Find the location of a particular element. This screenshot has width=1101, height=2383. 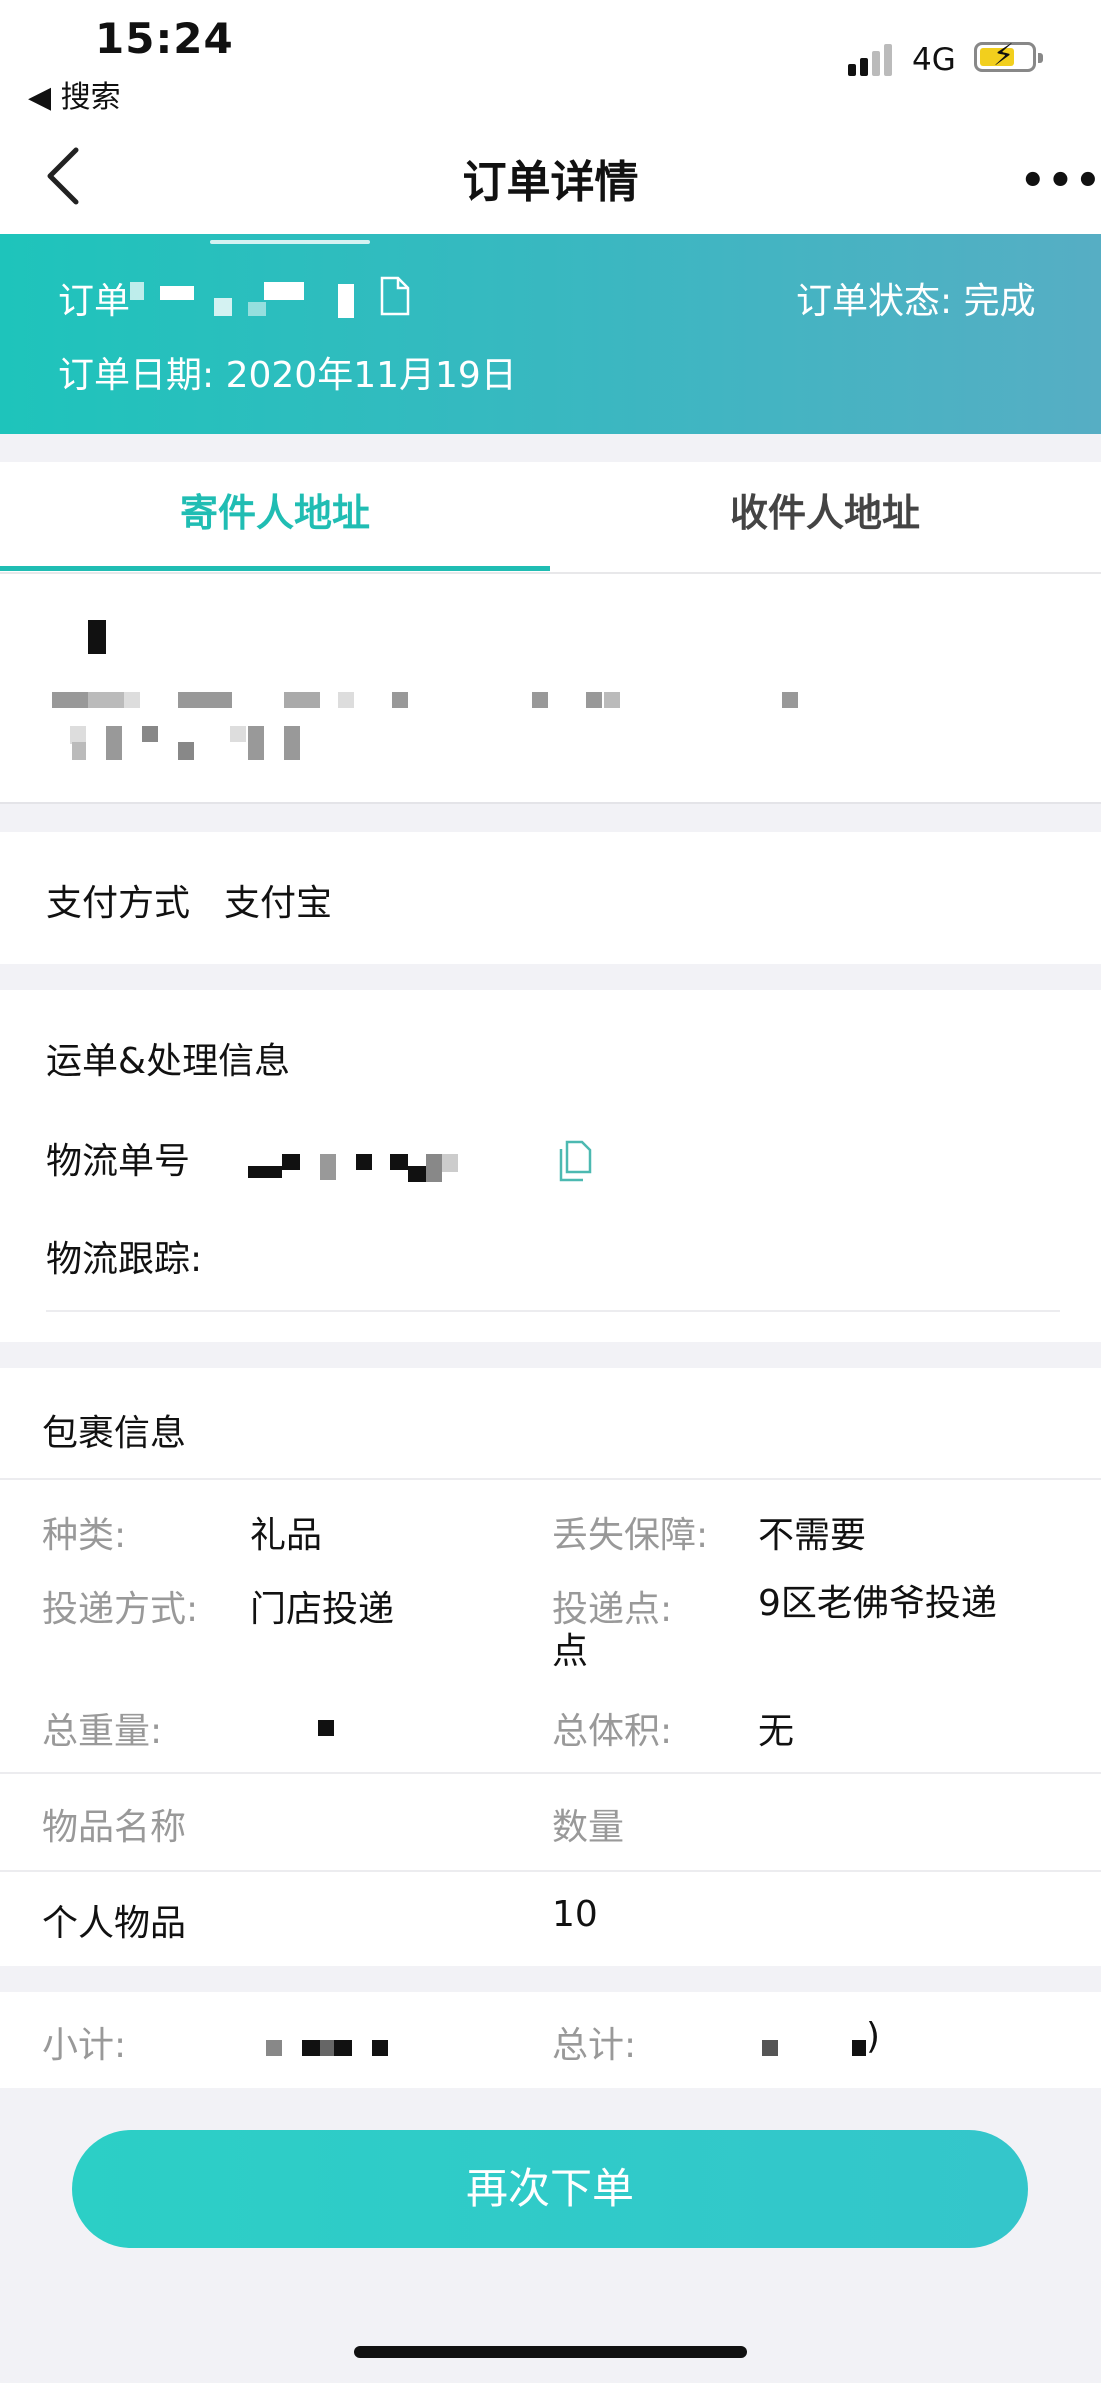

total-value-suffix: ) is located at coordinates (873, 2036).